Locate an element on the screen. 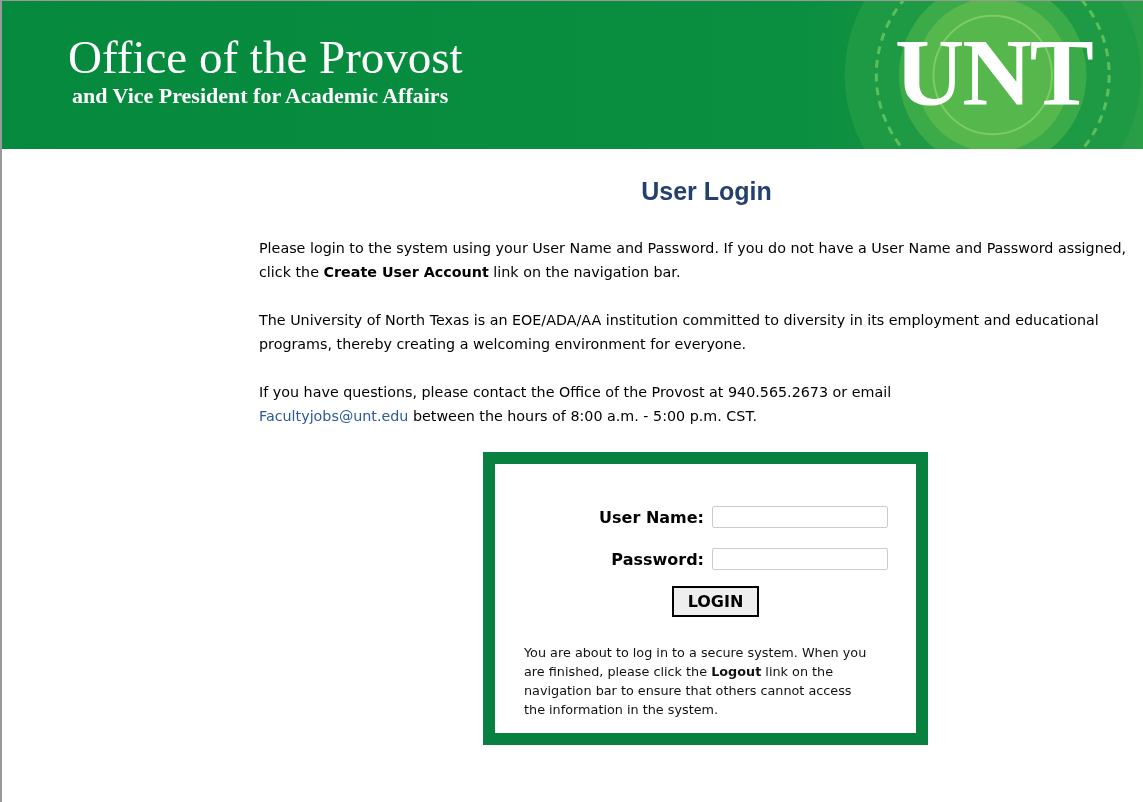  page-heading: User Login is located at coordinates (706, 191).